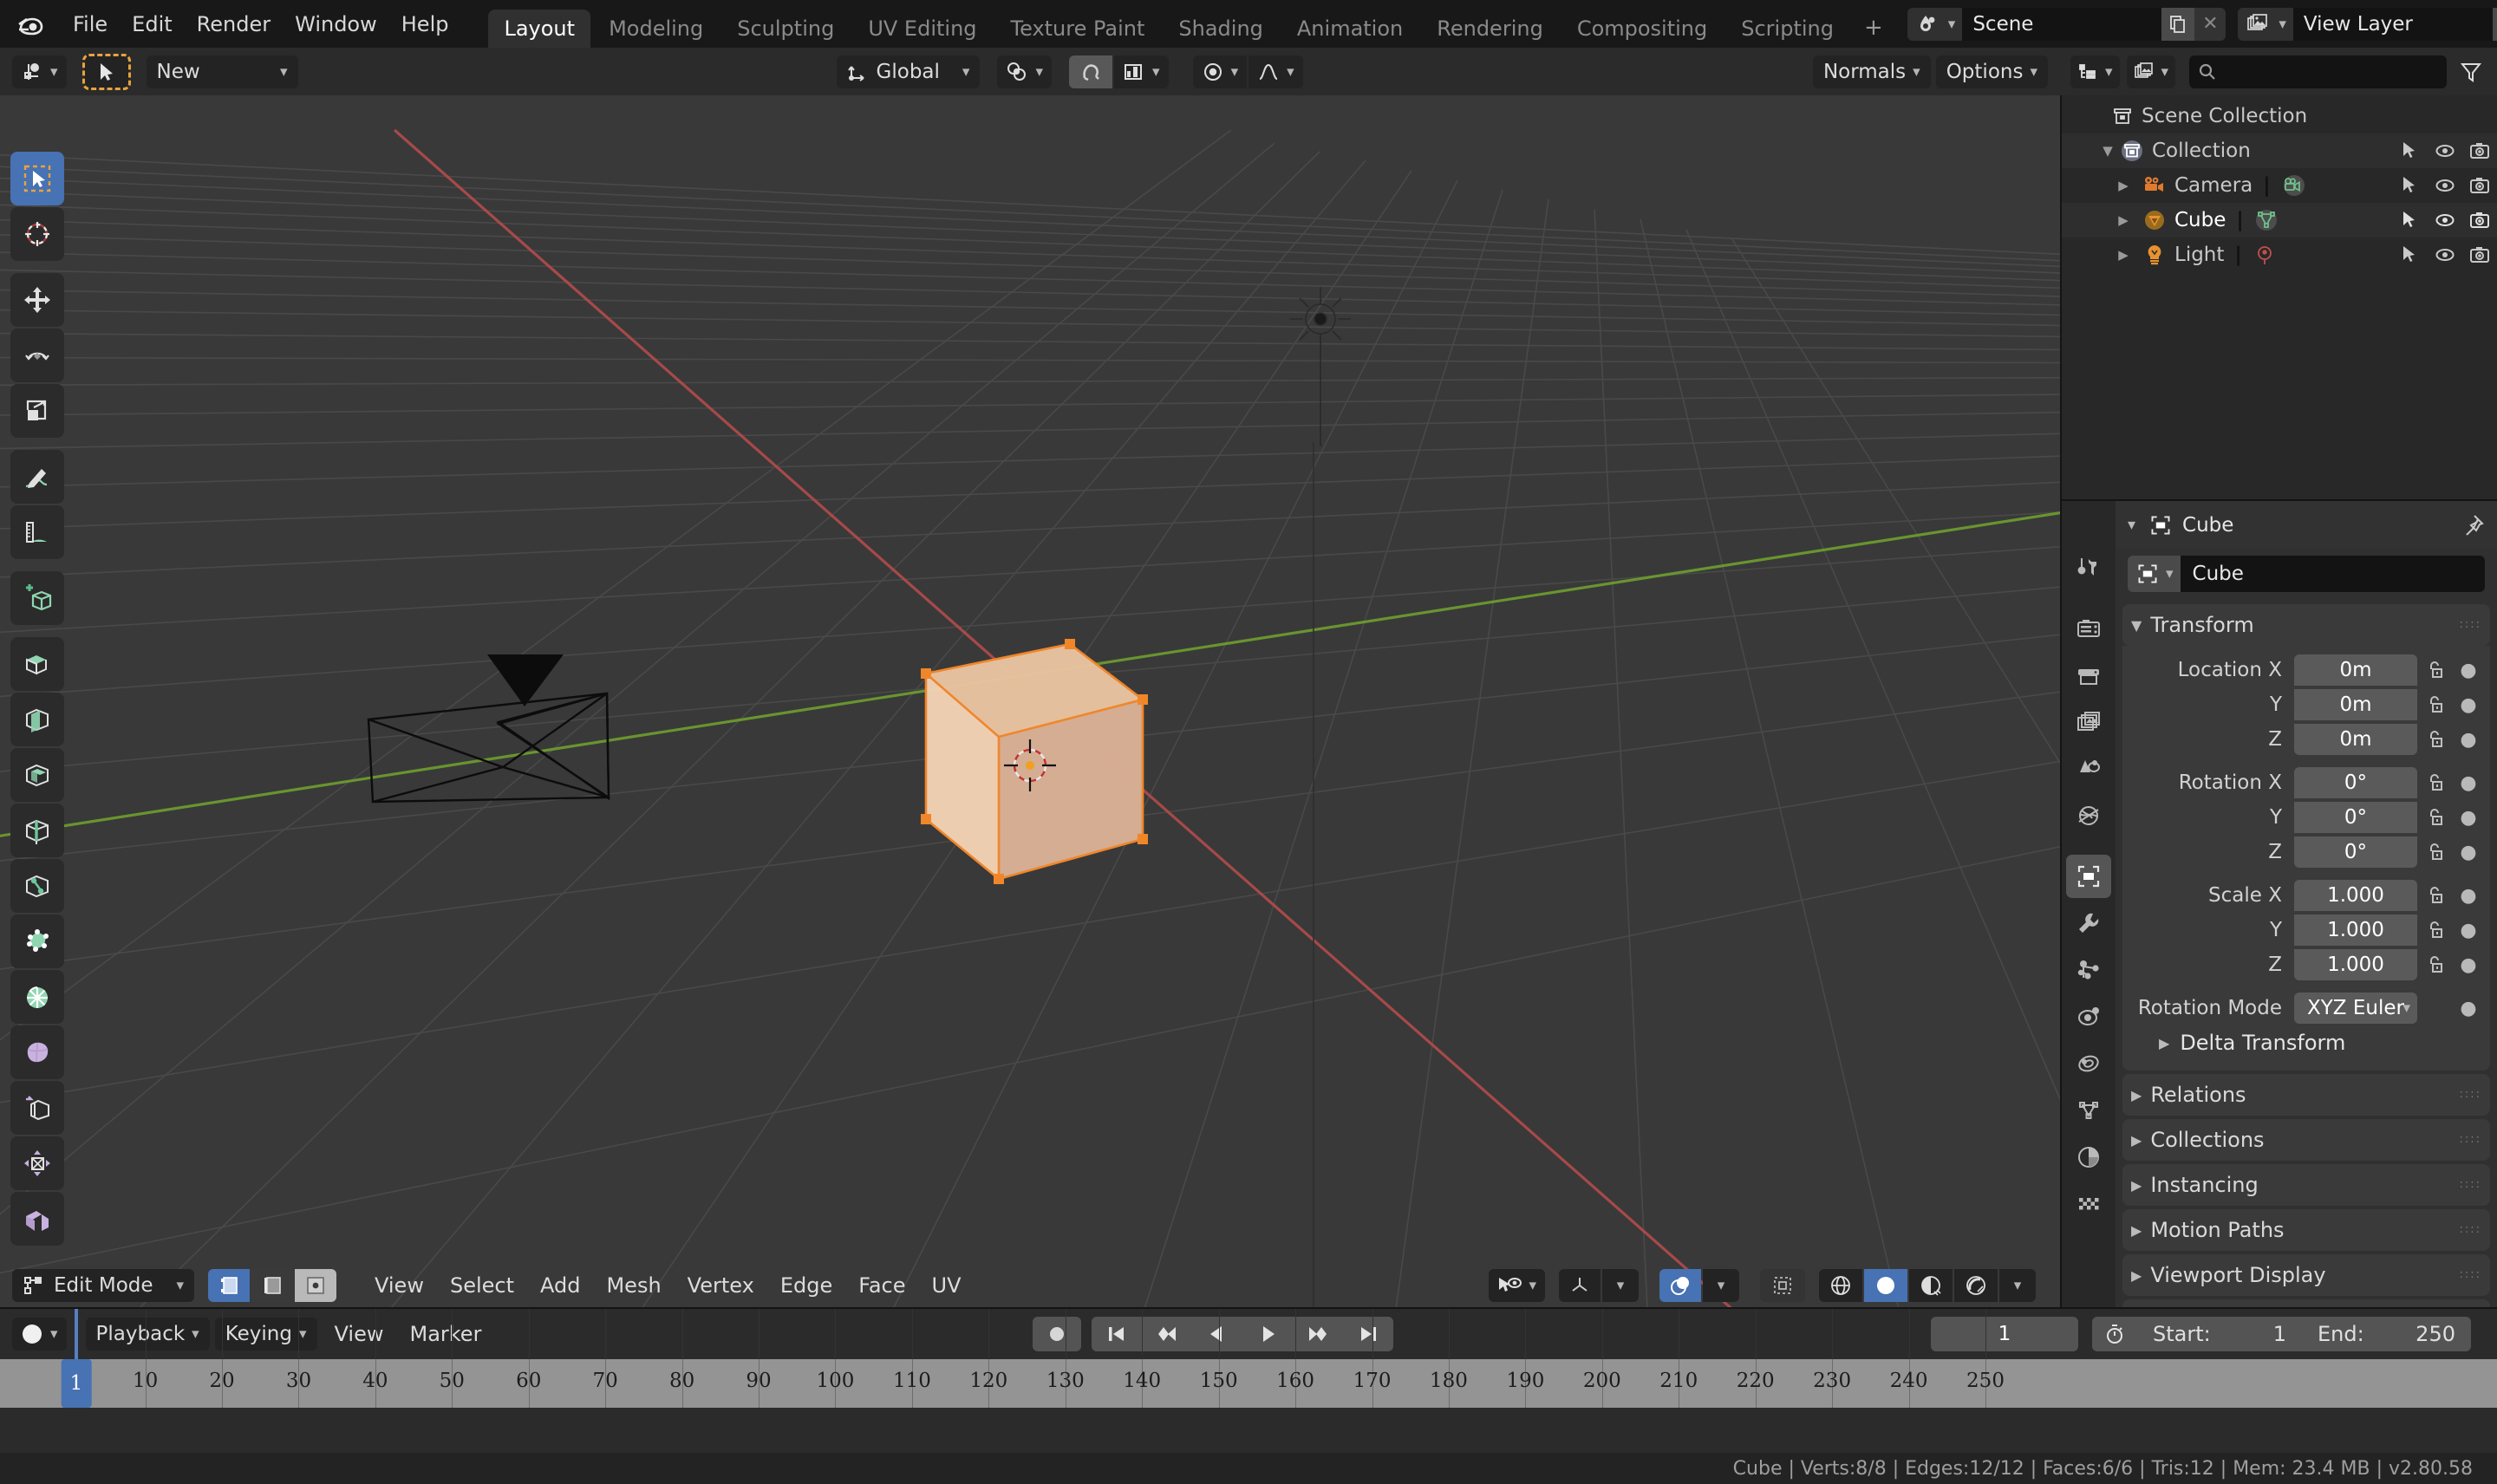  Describe the element at coordinates (399, 1285) in the screenshot. I see `viewport-menu-view: View` at that location.